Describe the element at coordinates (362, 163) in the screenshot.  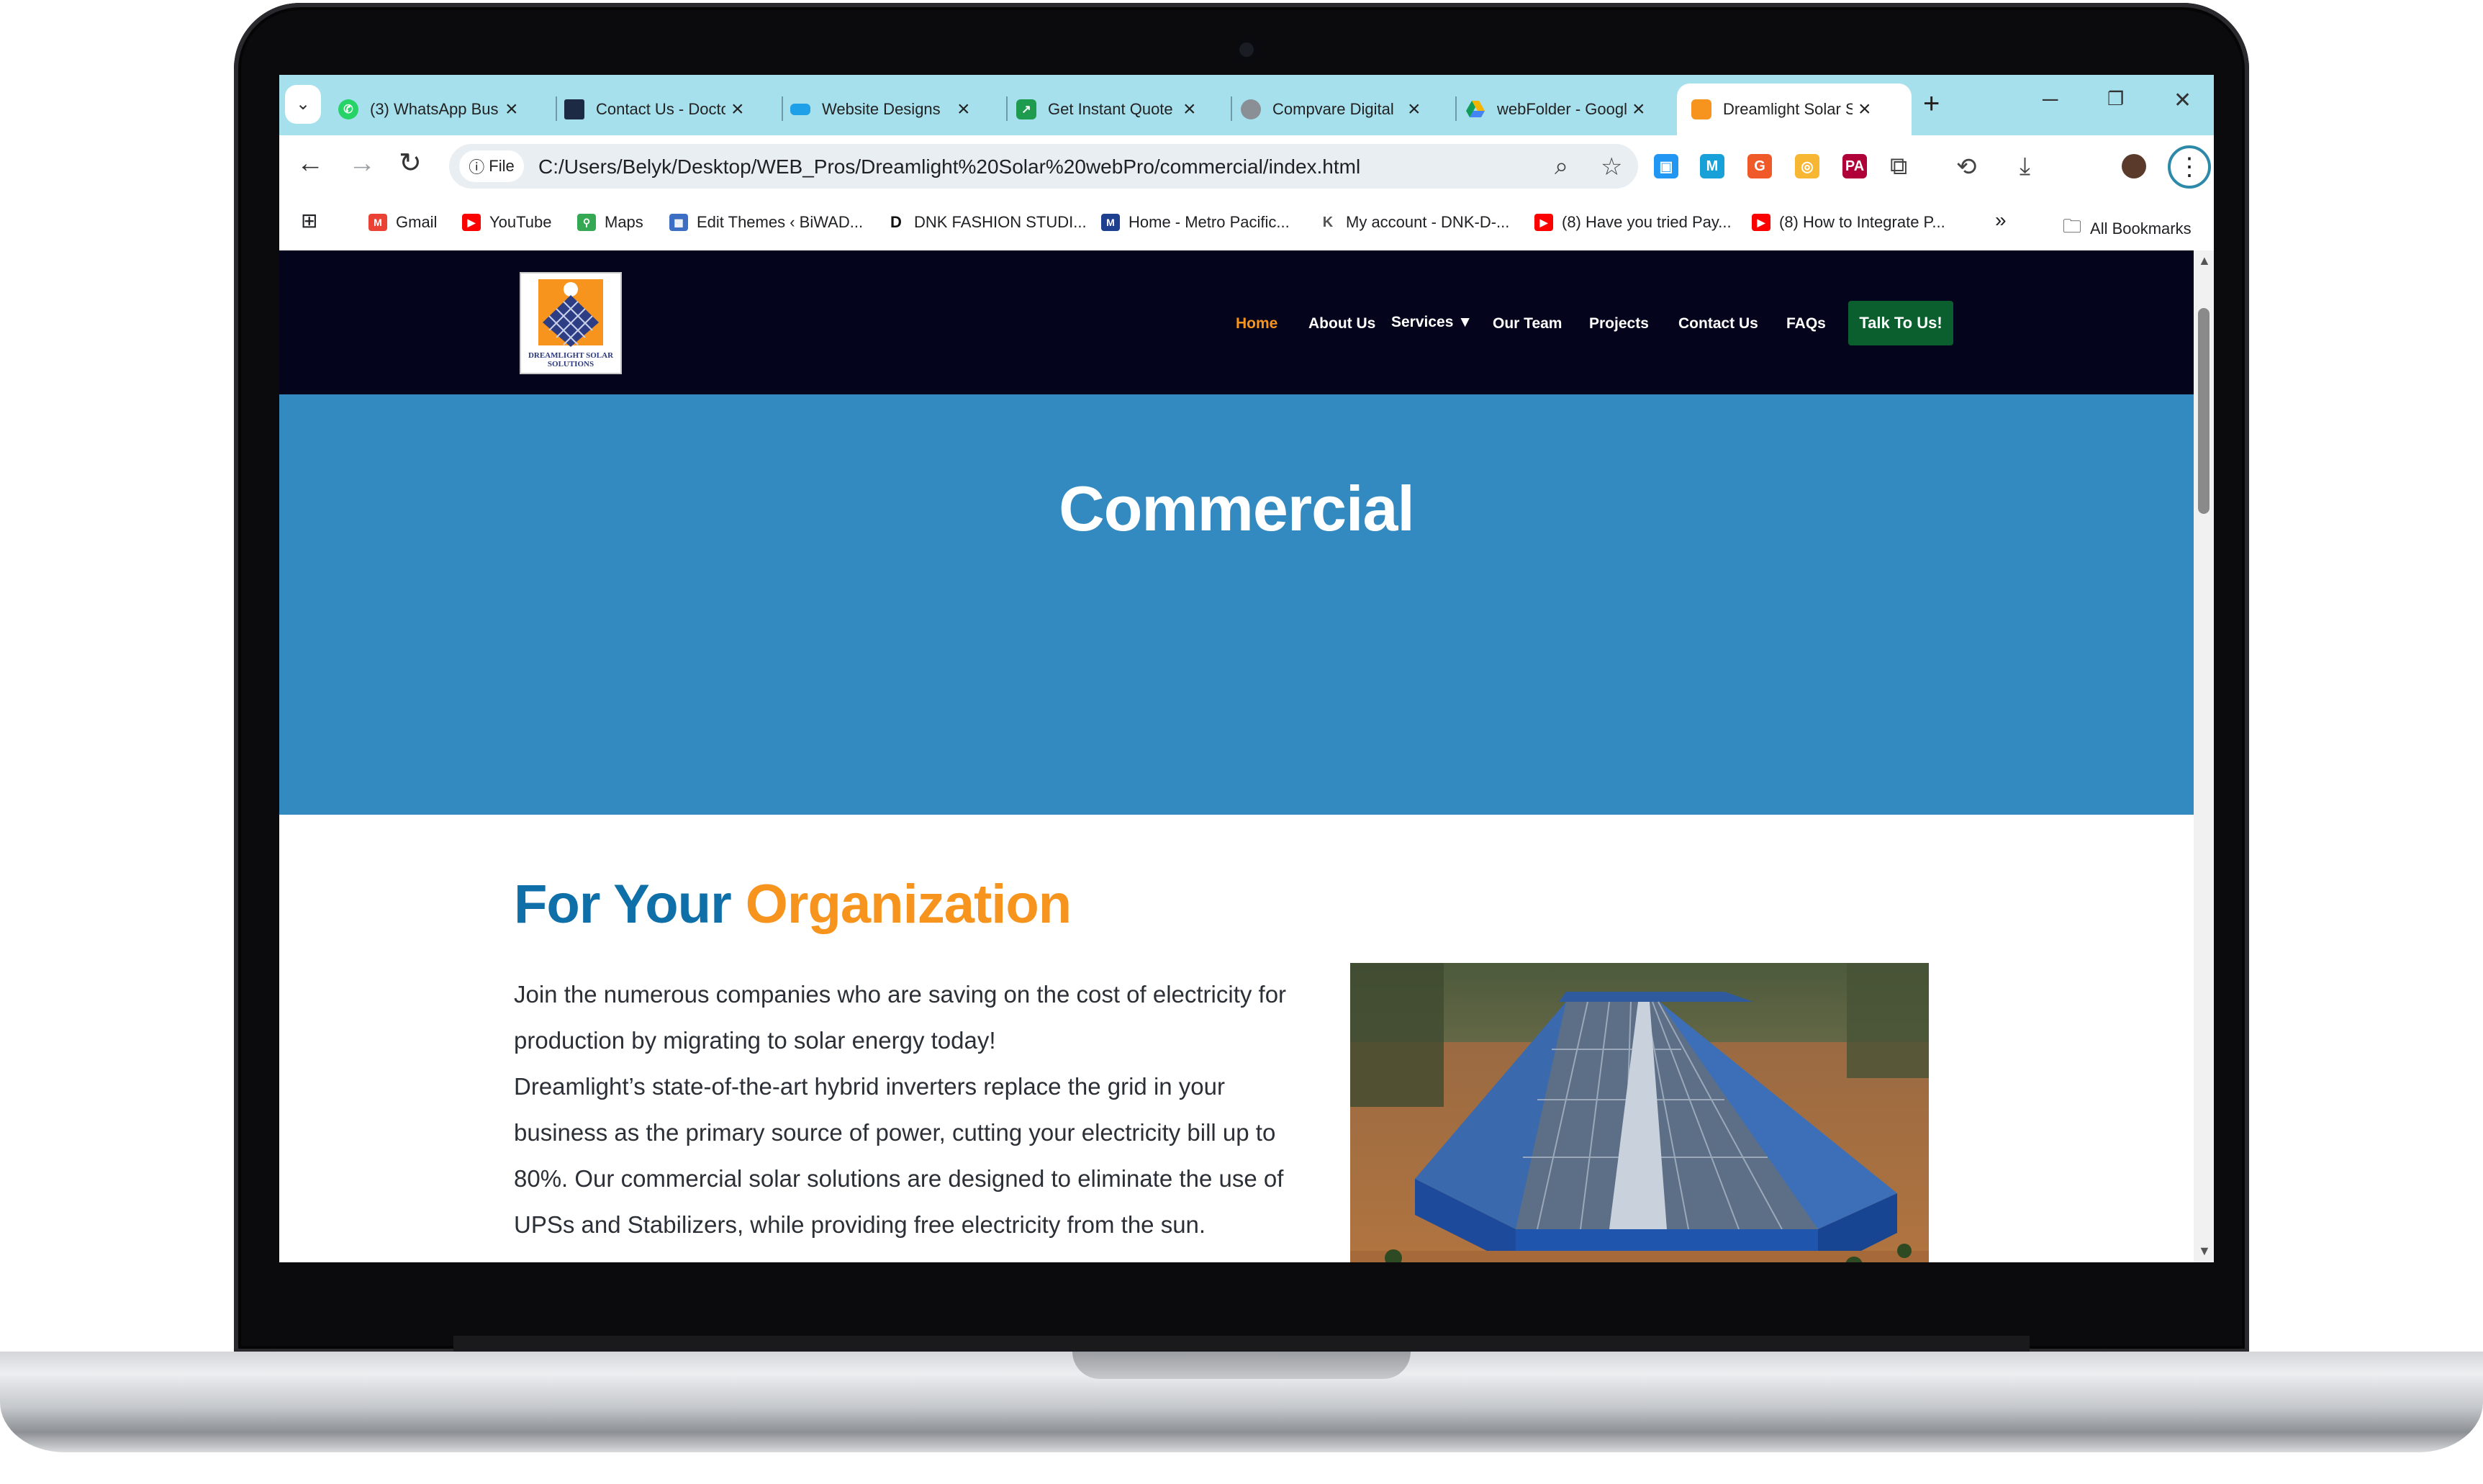
I see `forward-icon: →` at that location.